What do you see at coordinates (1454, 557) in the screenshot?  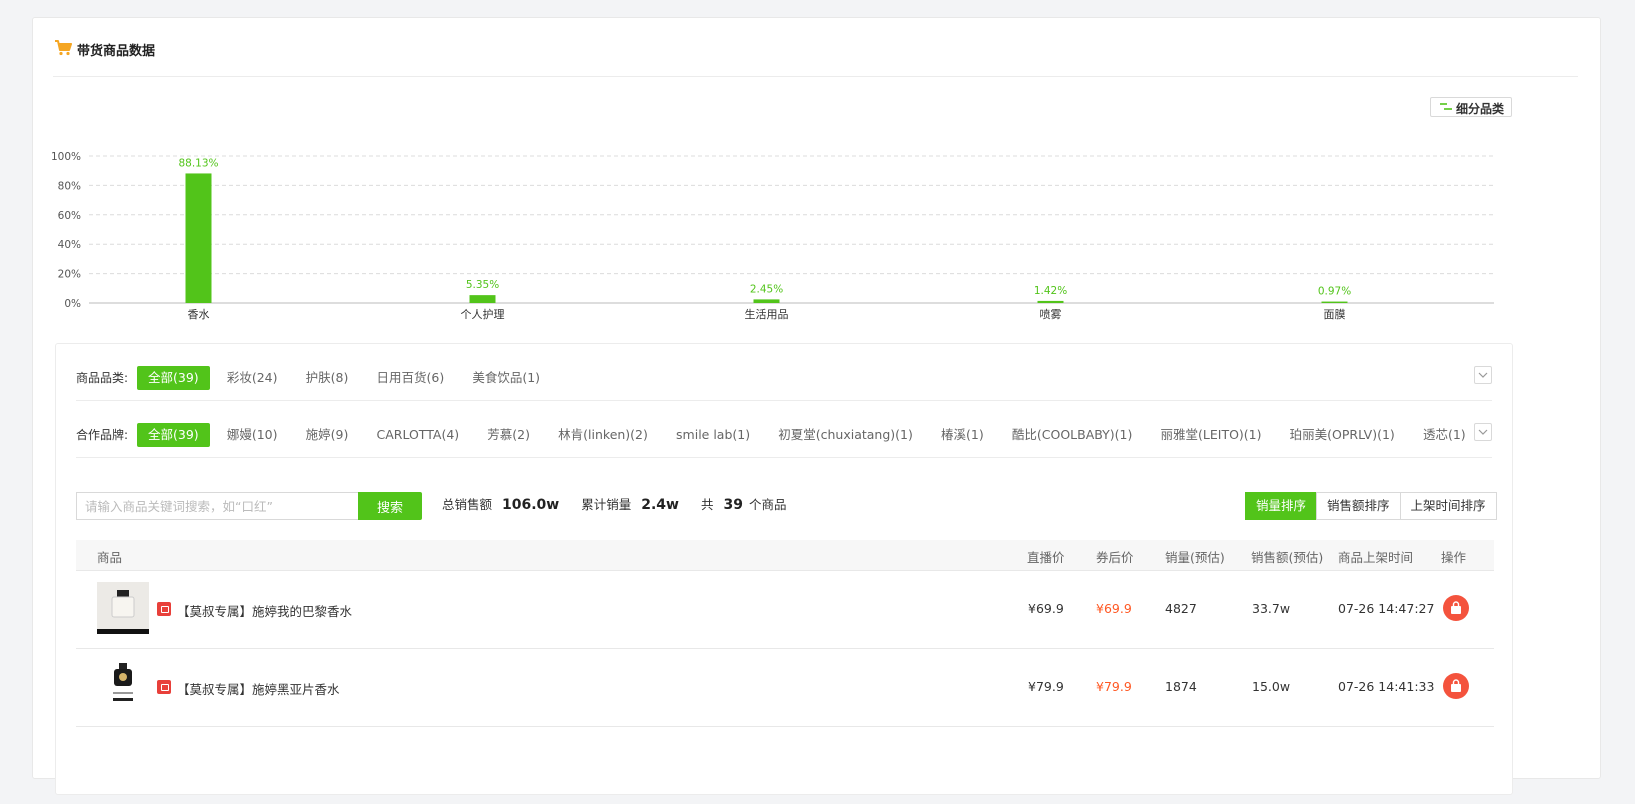 I see `col-action: 操作` at bounding box center [1454, 557].